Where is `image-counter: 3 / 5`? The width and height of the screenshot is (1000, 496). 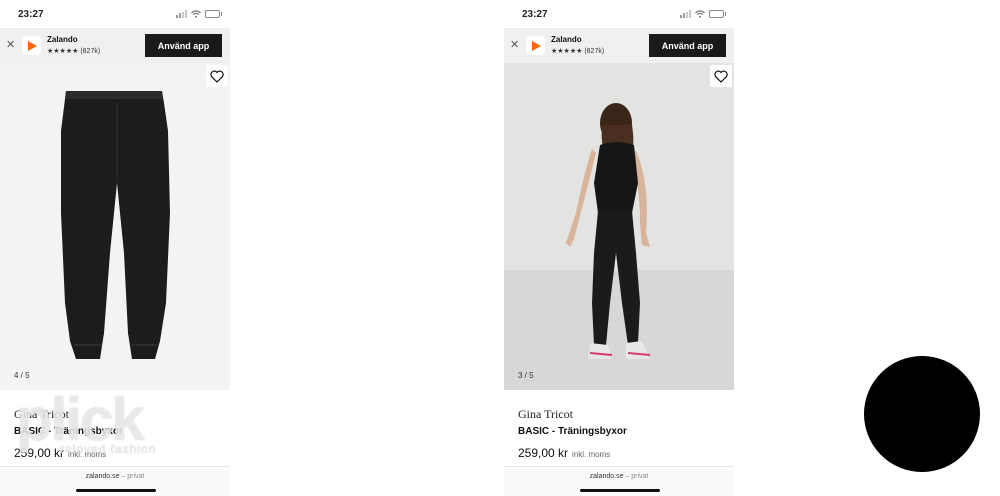 image-counter: 3 / 5 is located at coordinates (526, 375).